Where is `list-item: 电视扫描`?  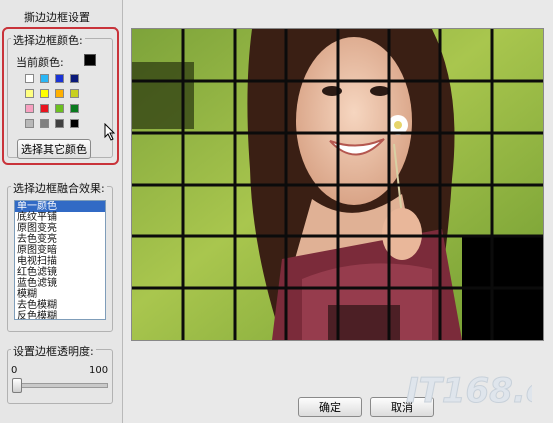
list-item: 电视扫描 is located at coordinates (60, 261).